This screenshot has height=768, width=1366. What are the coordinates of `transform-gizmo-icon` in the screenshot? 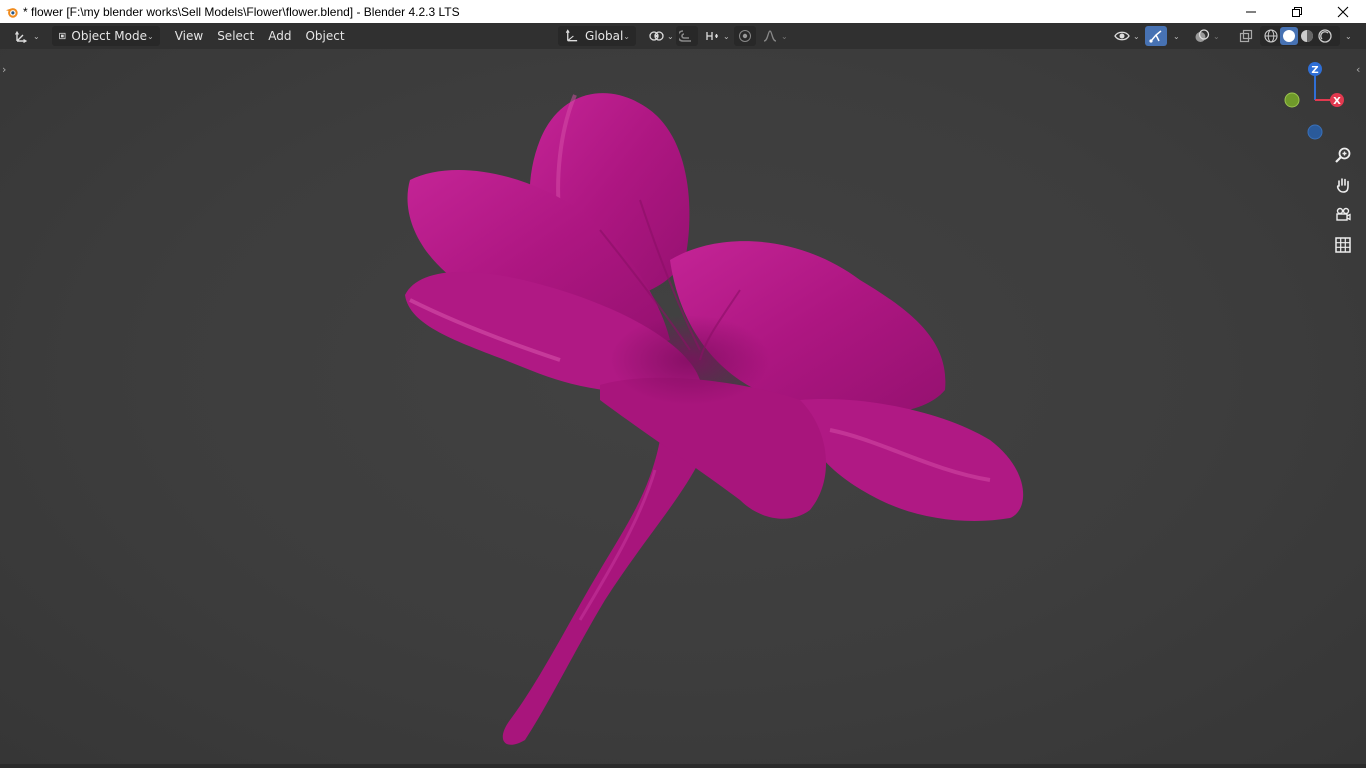 It's located at (21, 37).